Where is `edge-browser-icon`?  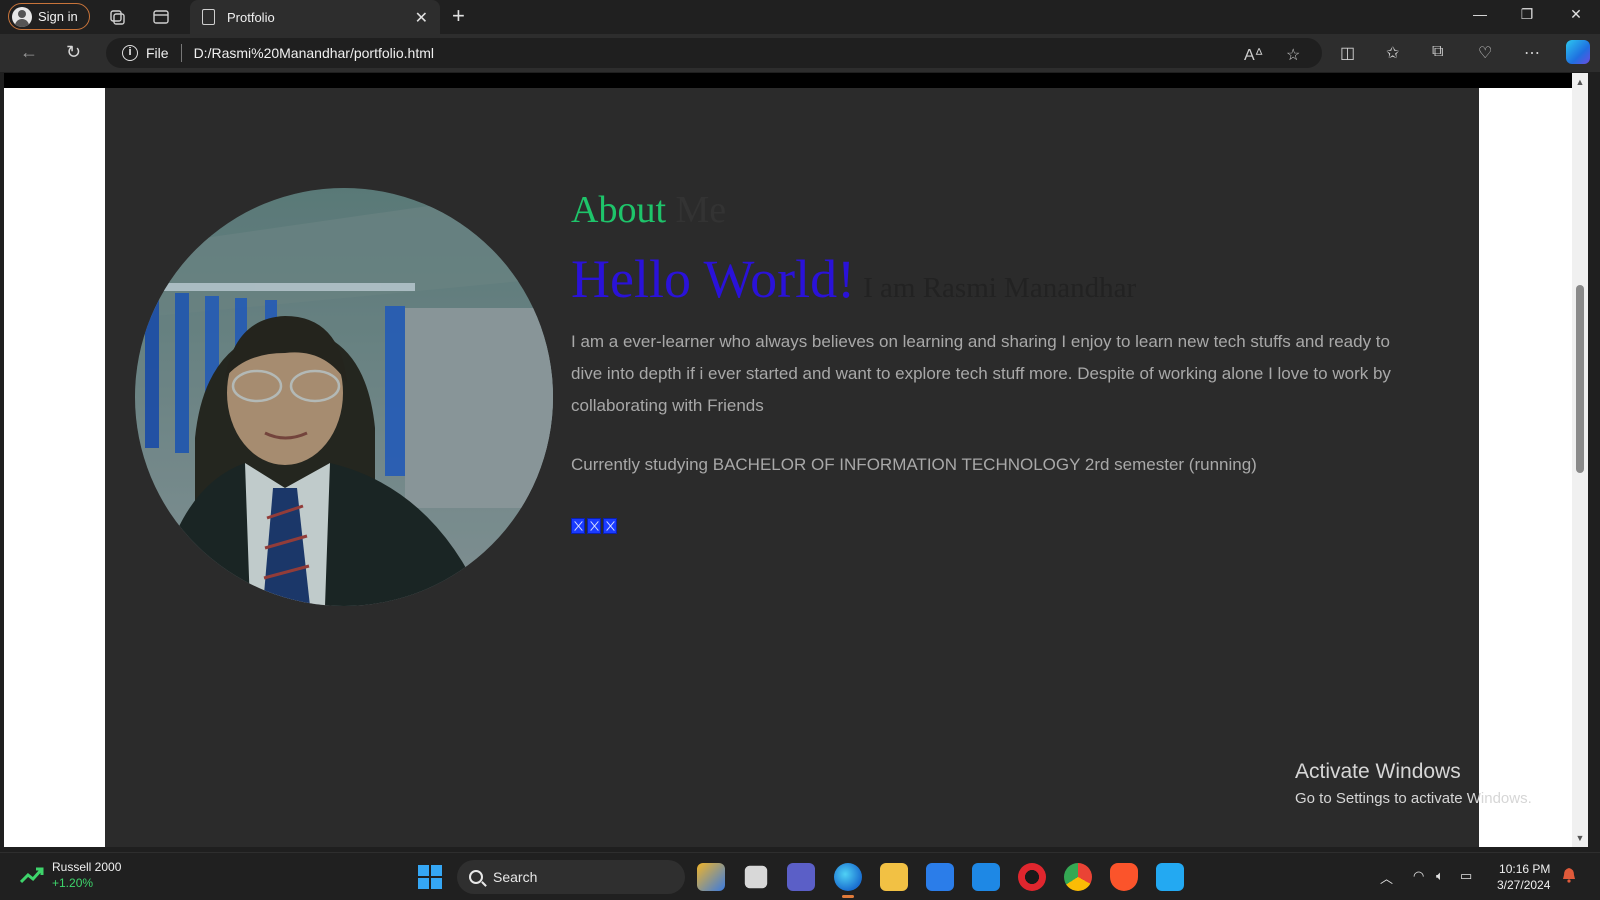
edge-browser-icon is located at coordinates (848, 880).